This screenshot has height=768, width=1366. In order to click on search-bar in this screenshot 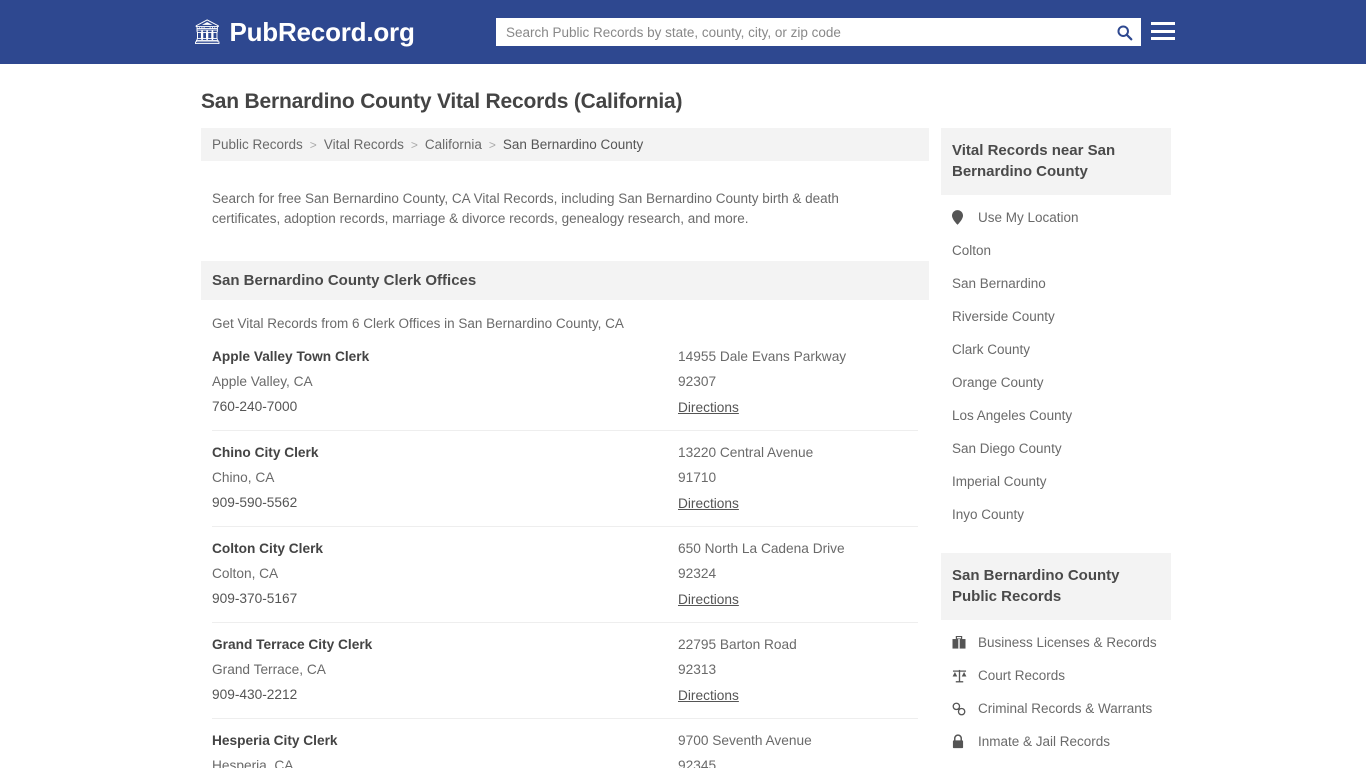, I will do `click(818, 32)`.